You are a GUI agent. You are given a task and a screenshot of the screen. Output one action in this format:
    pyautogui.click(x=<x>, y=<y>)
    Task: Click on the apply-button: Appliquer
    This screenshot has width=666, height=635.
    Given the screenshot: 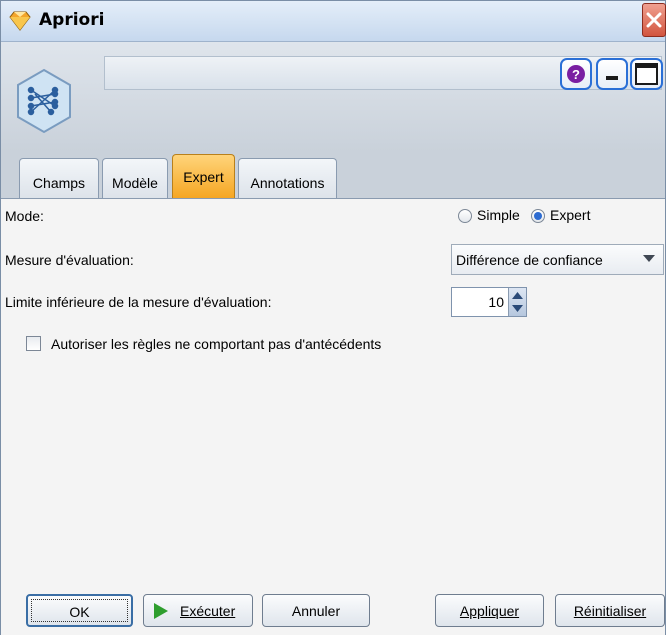 What is the action you would take?
    pyautogui.click(x=489, y=610)
    